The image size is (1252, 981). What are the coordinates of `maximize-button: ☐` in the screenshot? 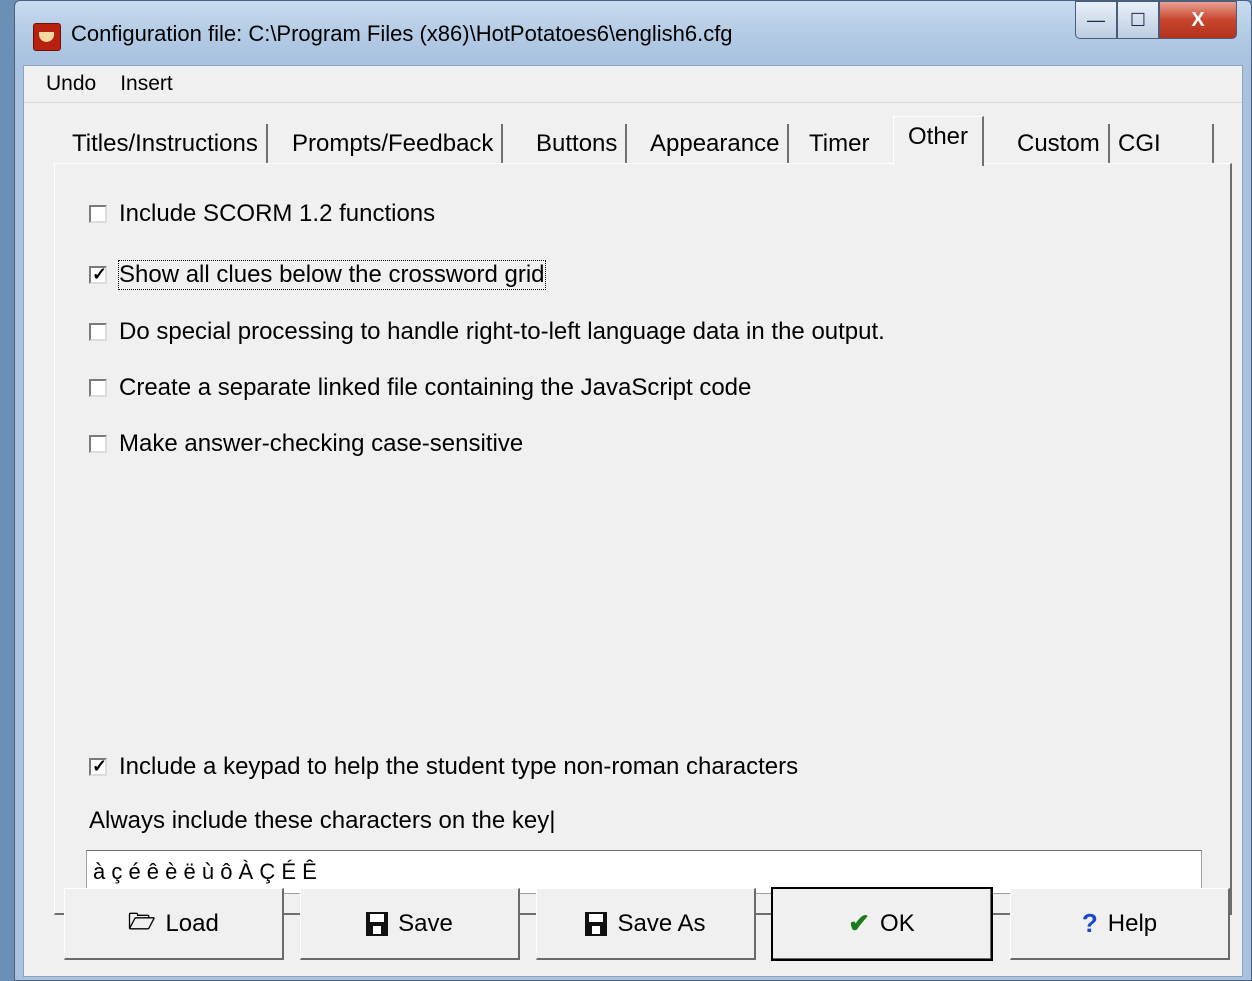 It's located at (1138, 20).